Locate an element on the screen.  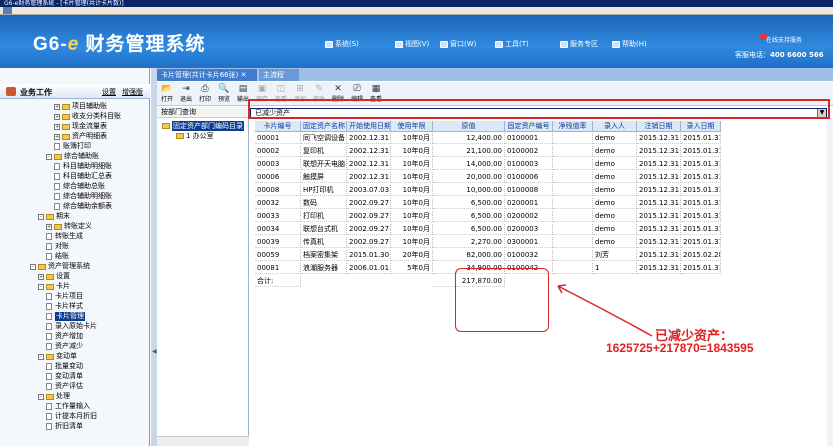
tree-item: + 项目辅助账 is located at coordinates (80, 106).